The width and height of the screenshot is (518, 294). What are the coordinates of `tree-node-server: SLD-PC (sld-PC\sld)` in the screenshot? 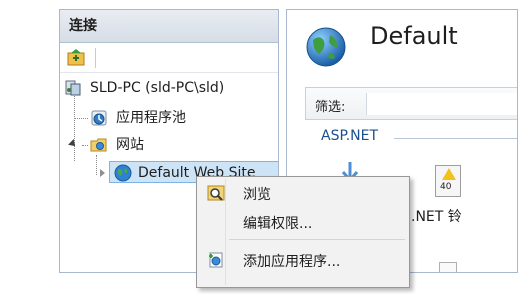 It's located at (169, 88).